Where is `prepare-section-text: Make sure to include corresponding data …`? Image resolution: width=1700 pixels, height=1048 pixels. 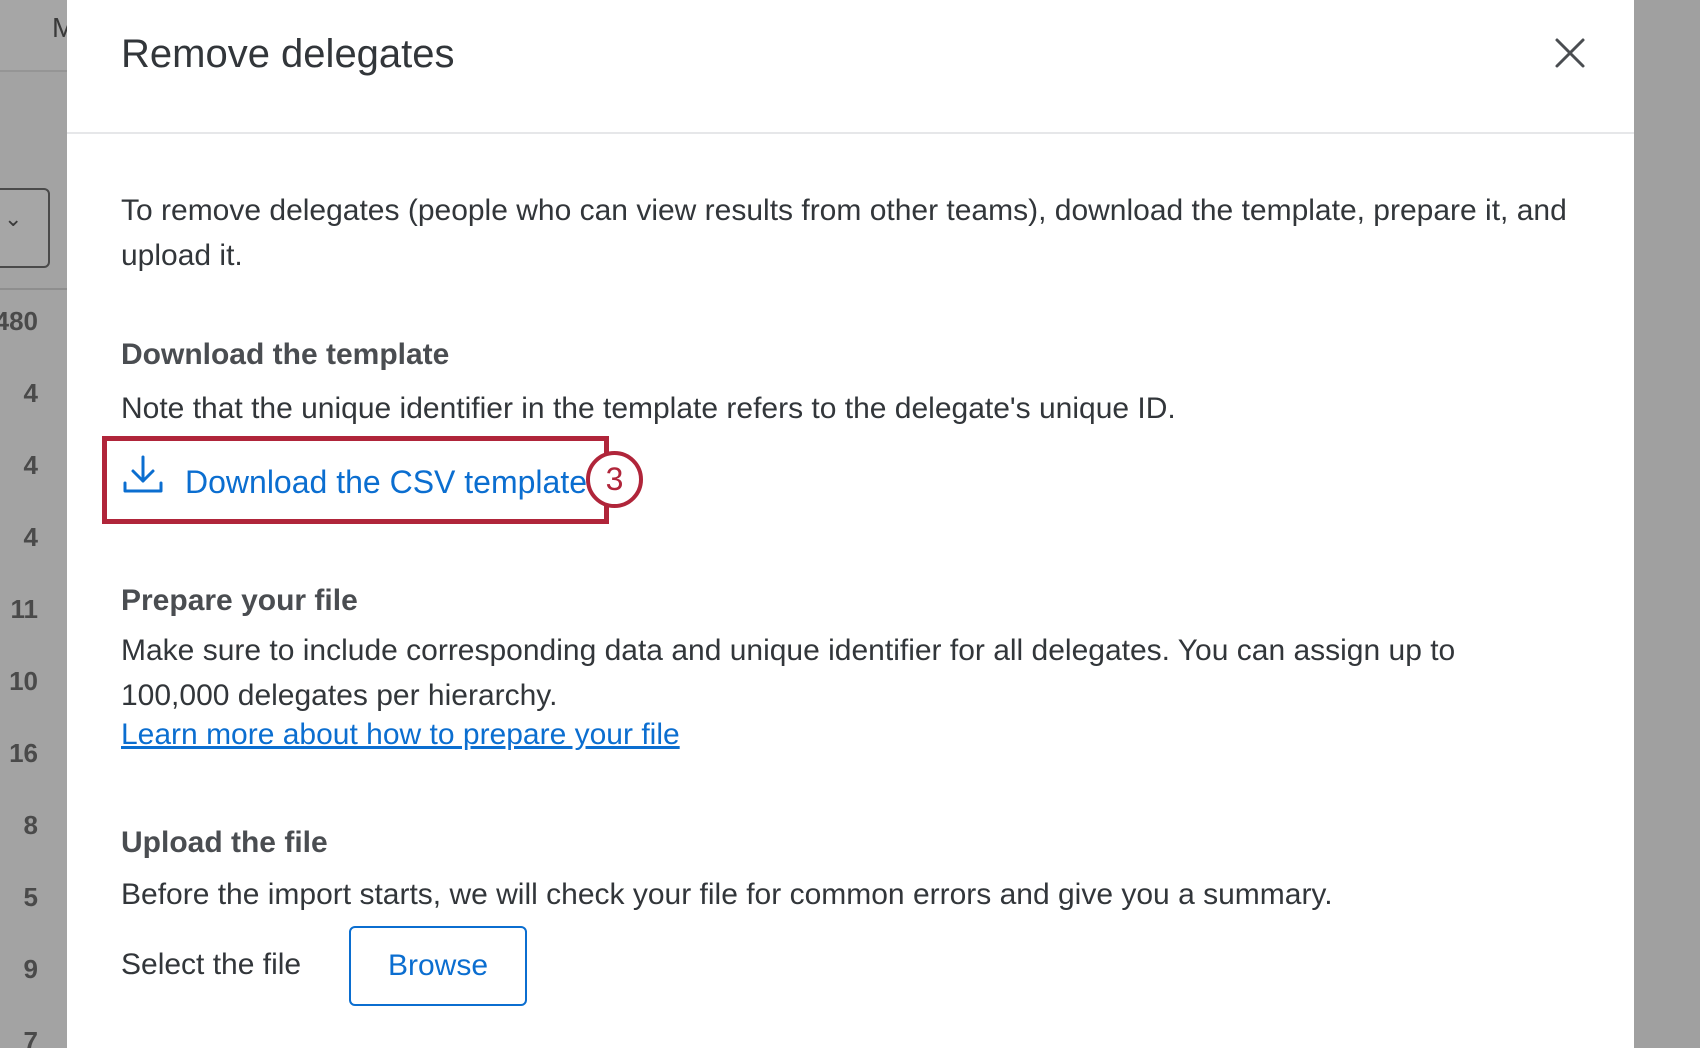 prepare-section-text: Make sure to include corresponding data … is located at coordinates (788, 673).